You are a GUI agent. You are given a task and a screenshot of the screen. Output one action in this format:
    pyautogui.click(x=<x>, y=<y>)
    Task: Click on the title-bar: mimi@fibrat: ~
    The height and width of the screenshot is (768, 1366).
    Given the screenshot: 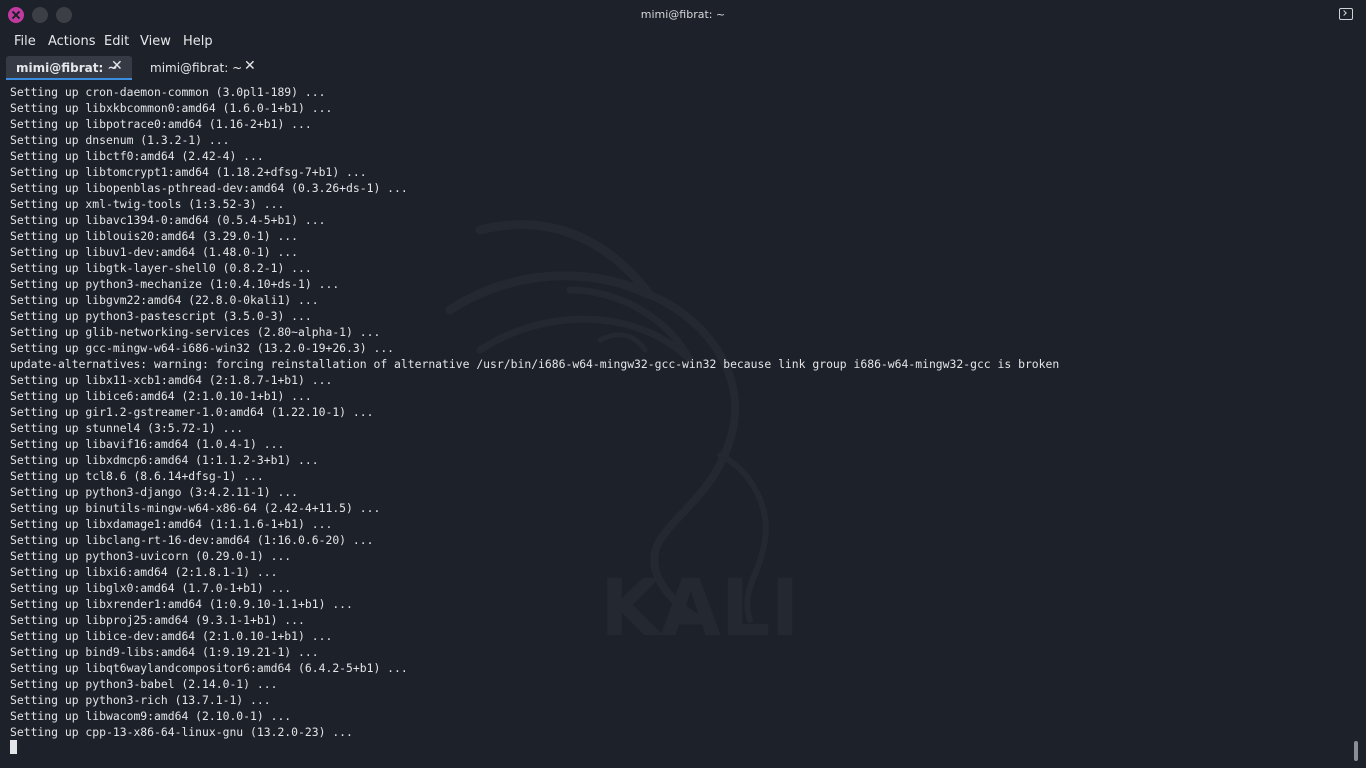 What is the action you would take?
    pyautogui.click(x=683, y=15)
    